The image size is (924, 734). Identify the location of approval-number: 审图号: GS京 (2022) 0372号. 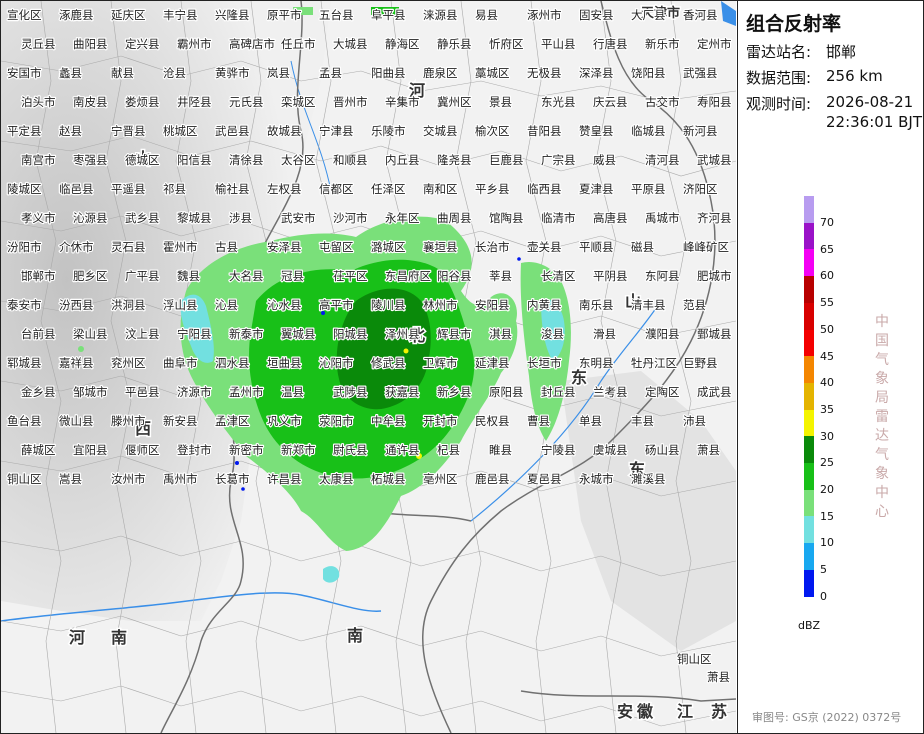
(827, 717).